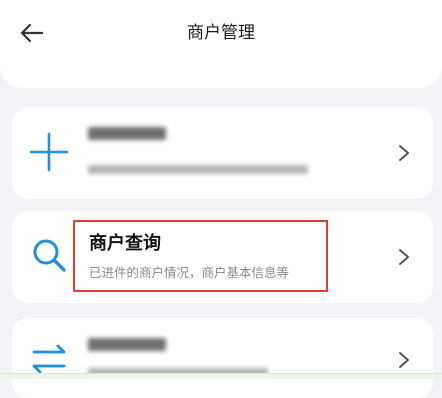  What do you see at coordinates (189, 272) in the screenshot?
I see `card-subtitle: 已进件的商户情况，商户基本信息等` at bounding box center [189, 272].